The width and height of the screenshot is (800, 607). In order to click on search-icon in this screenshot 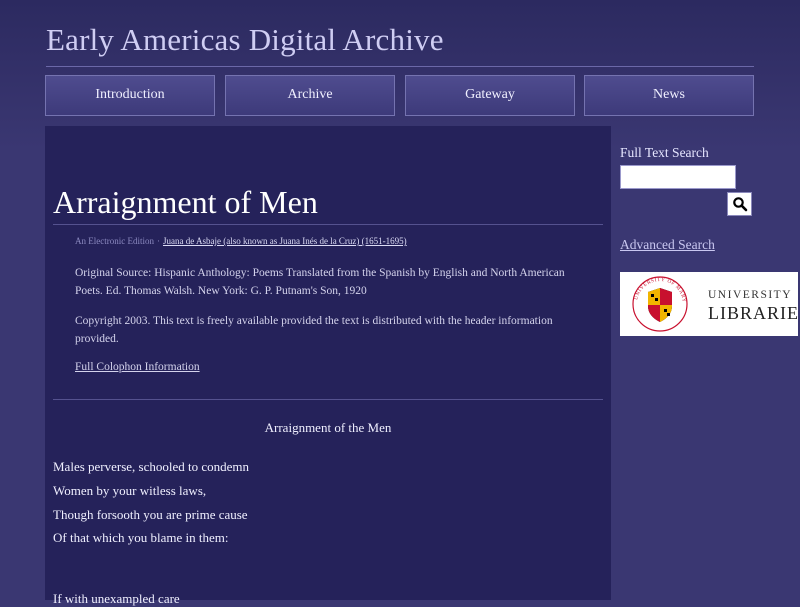, I will do `click(739, 204)`.